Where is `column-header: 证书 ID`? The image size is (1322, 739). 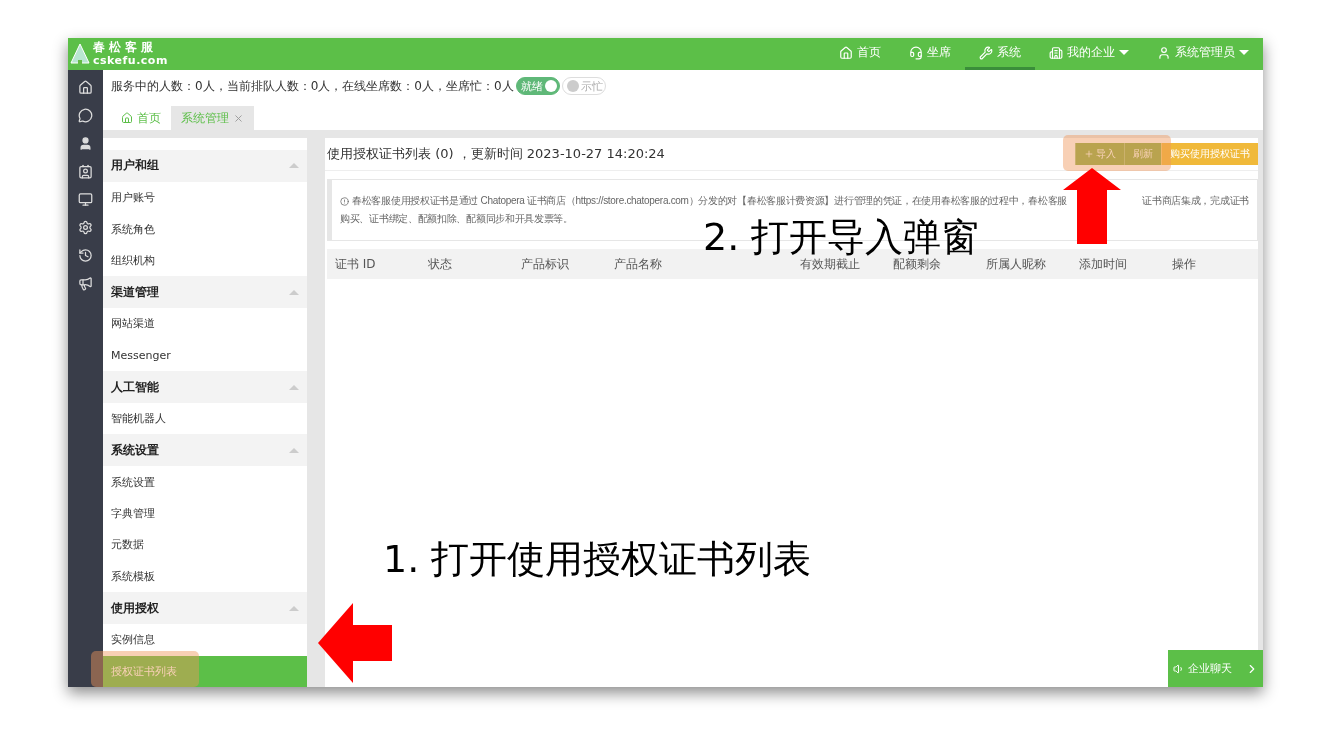 column-header: 证书 ID is located at coordinates (356, 264).